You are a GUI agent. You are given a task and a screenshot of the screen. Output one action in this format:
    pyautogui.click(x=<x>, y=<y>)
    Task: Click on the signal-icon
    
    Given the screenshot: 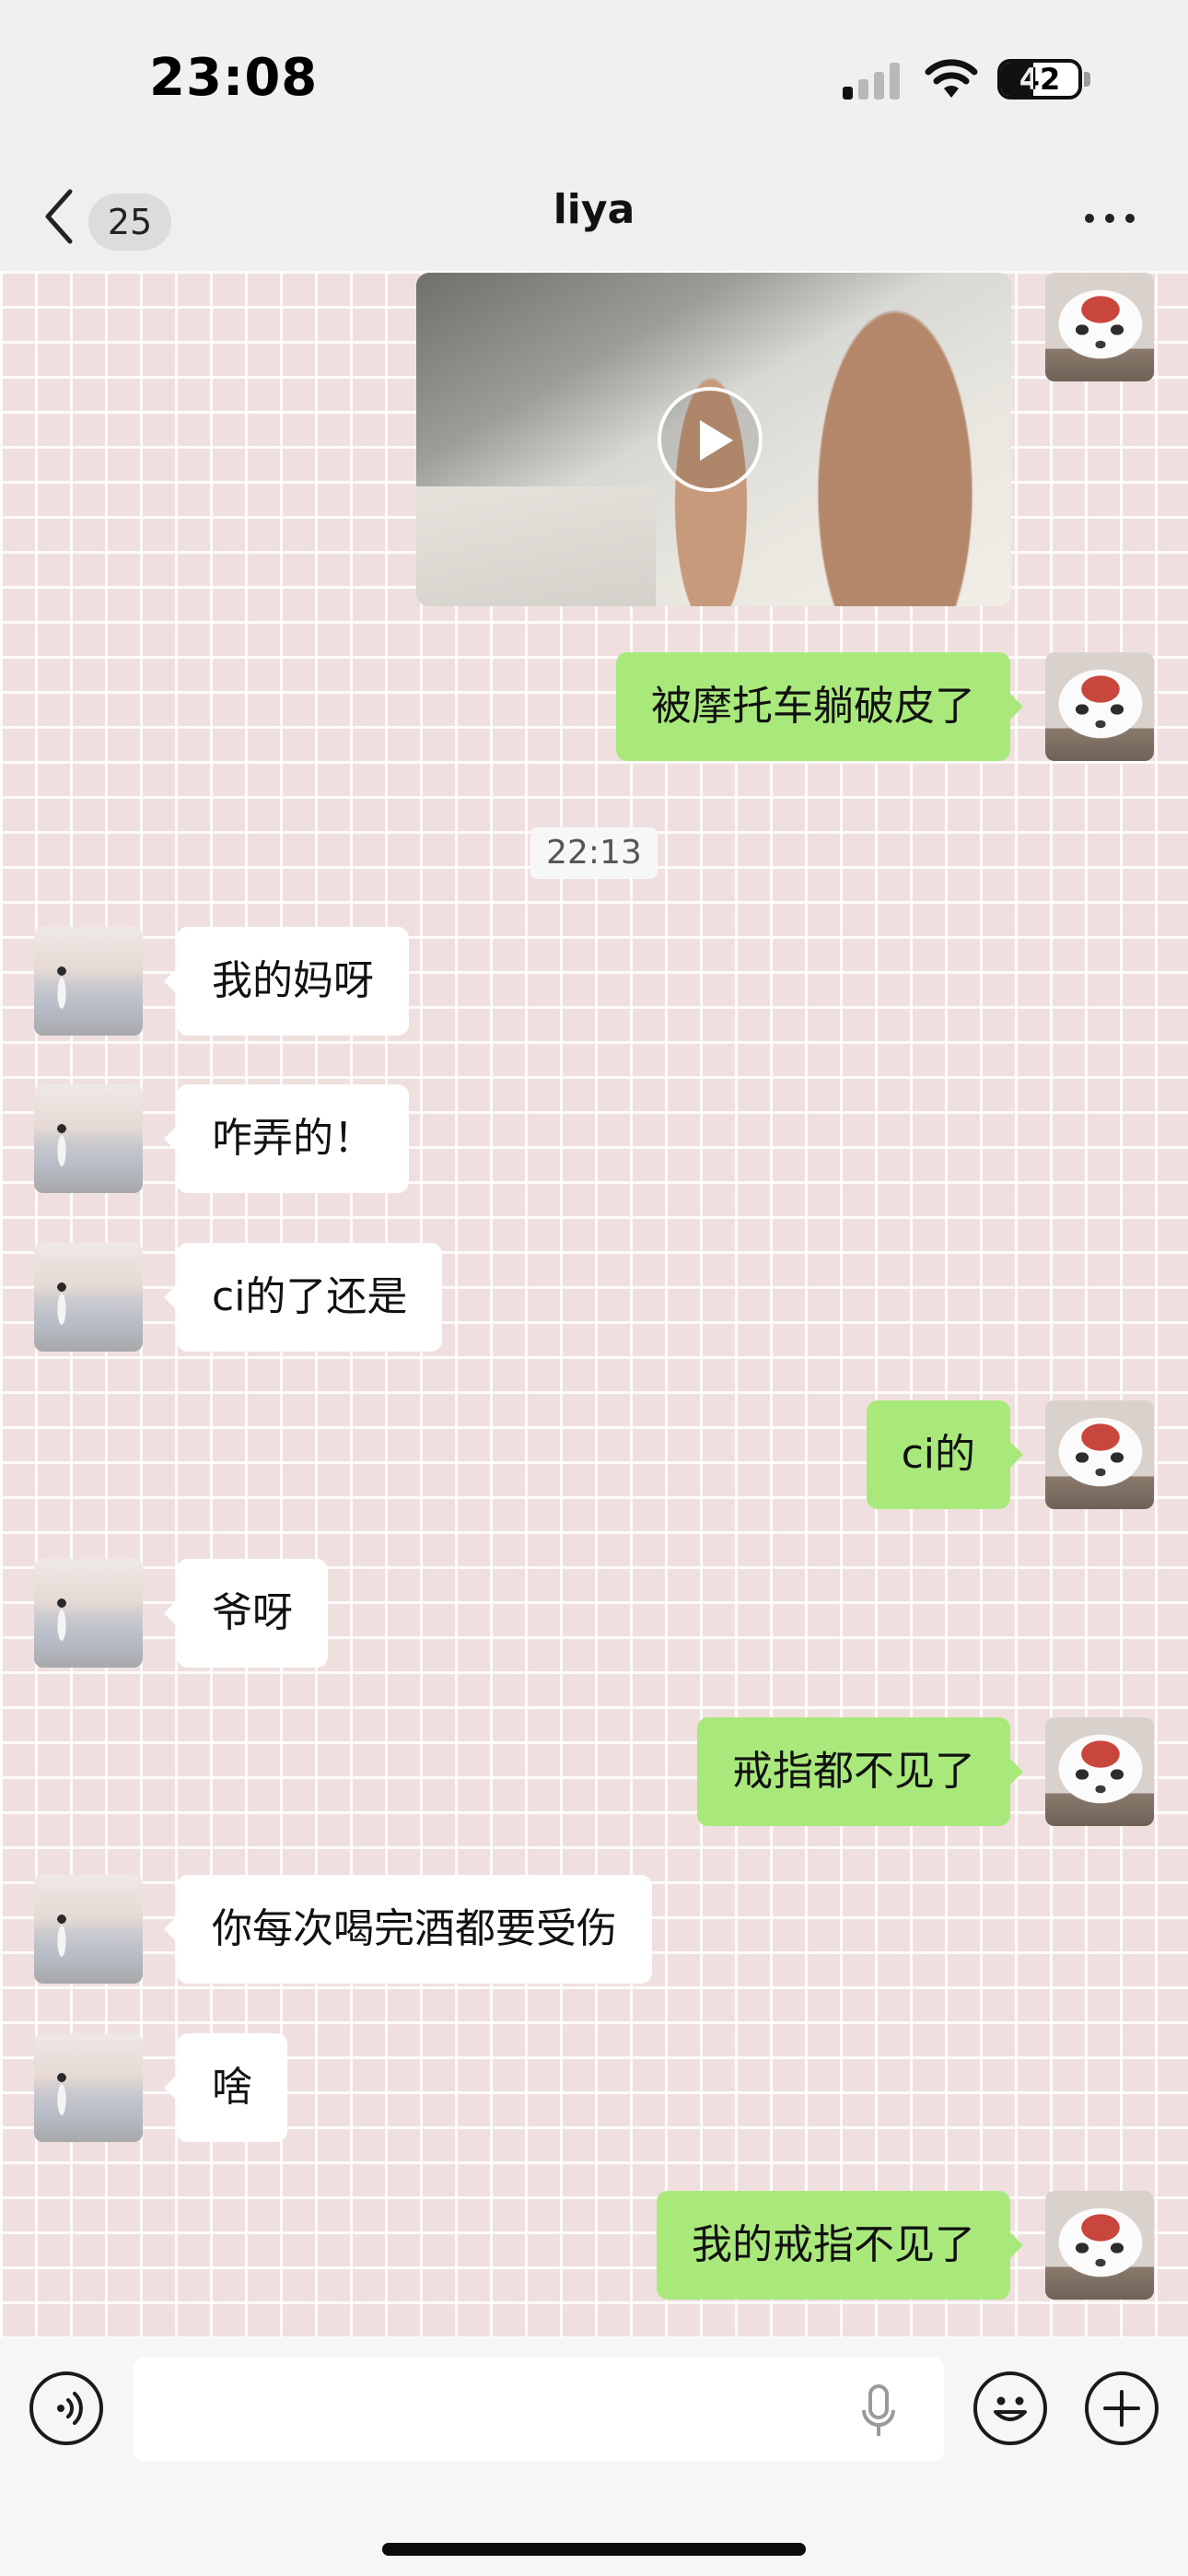 What is the action you would take?
    pyautogui.click(x=871, y=80)
    